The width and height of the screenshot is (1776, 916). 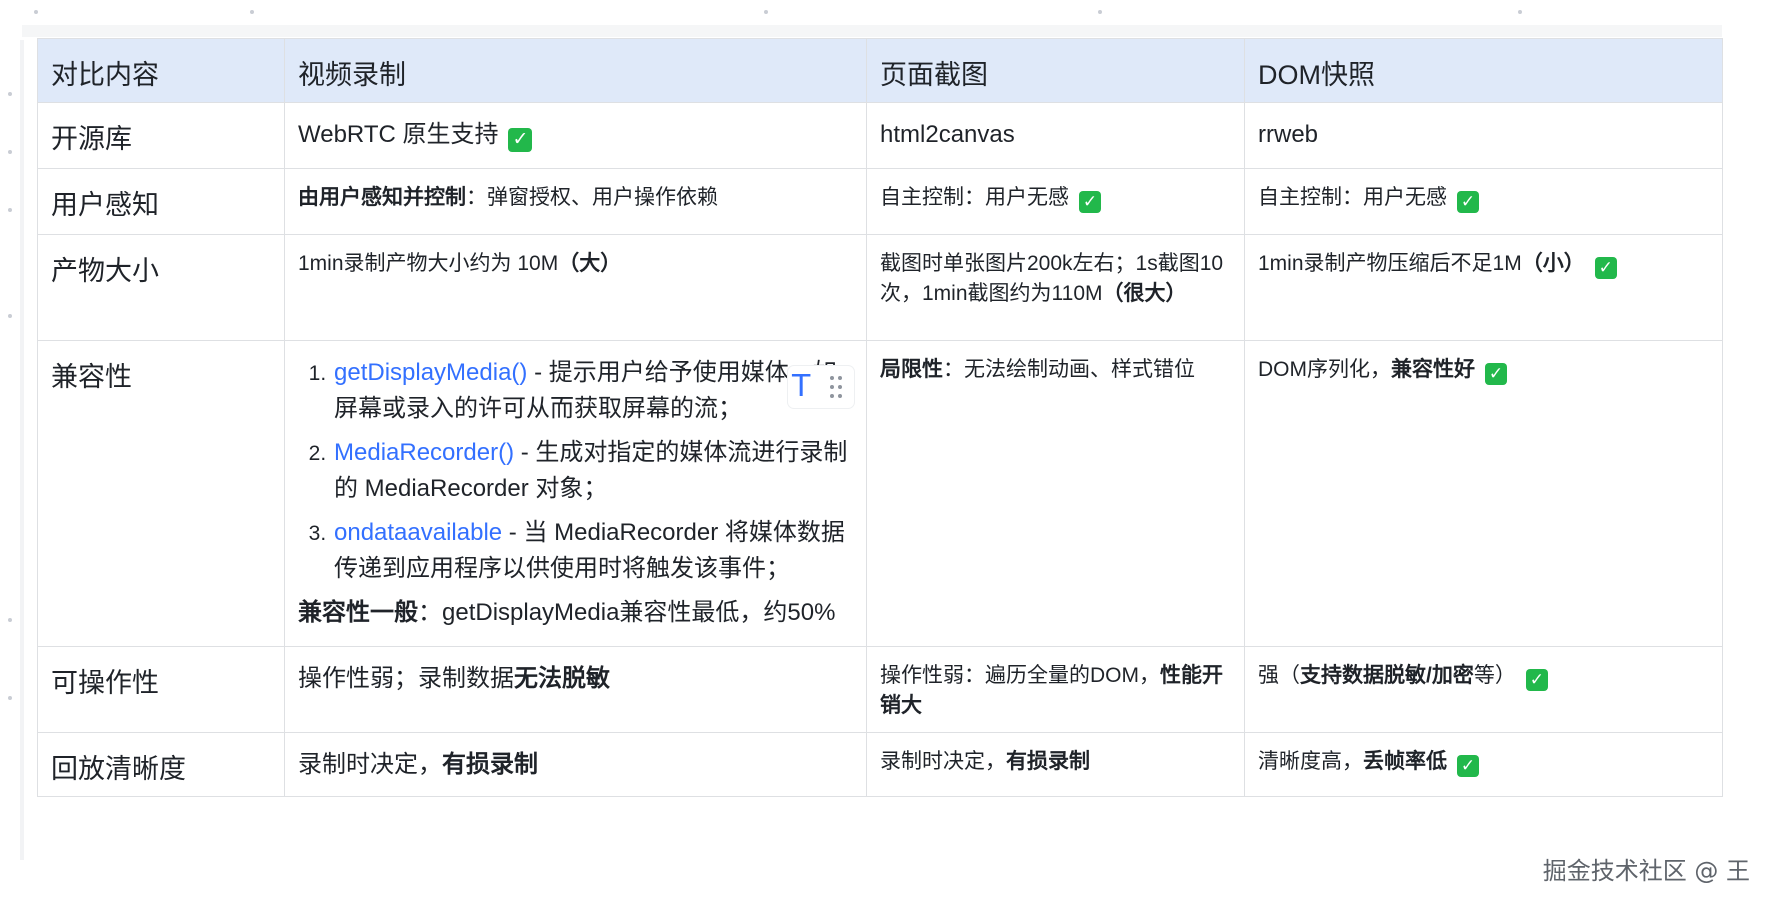 What do you see at coordinates (1483, 493) in the screenshot?
I see `cell-compat-dom: DOM序列化，兼容性好 ✓` at bounding box center [1483, 493].